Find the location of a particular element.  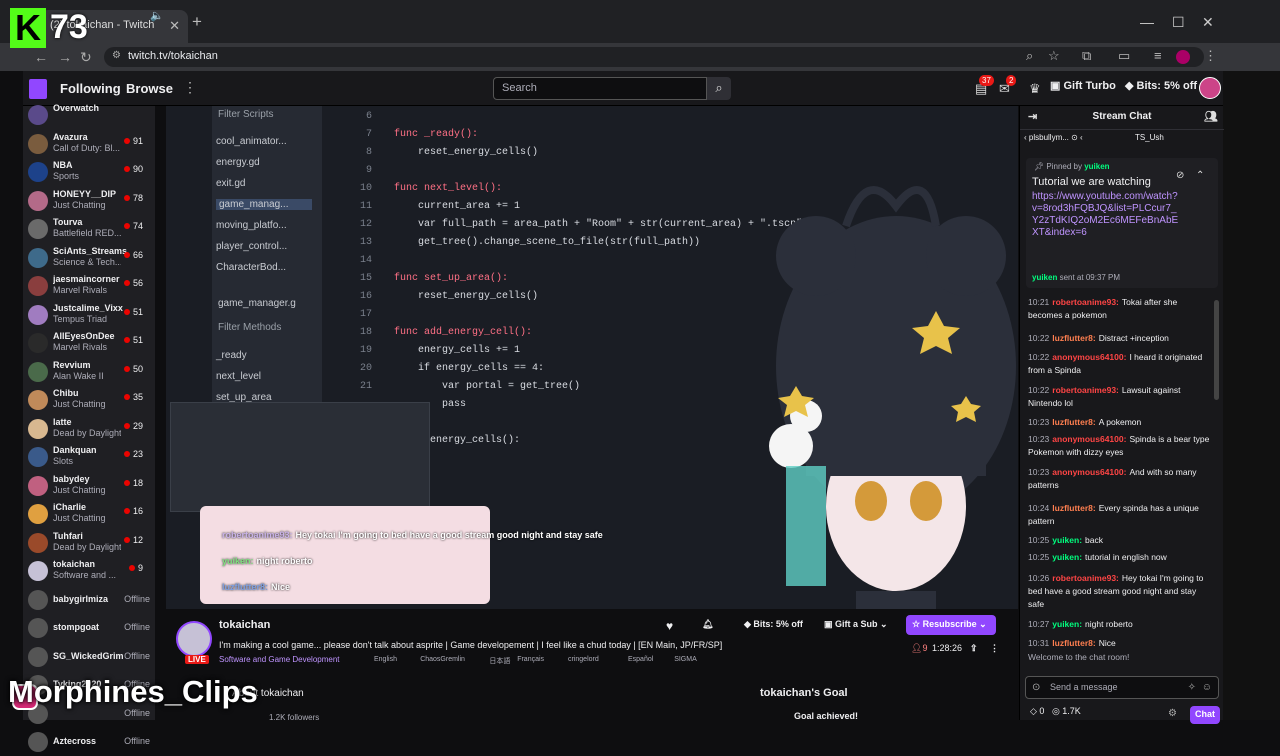

profile-avatar is located at coordinates (1183, 57).